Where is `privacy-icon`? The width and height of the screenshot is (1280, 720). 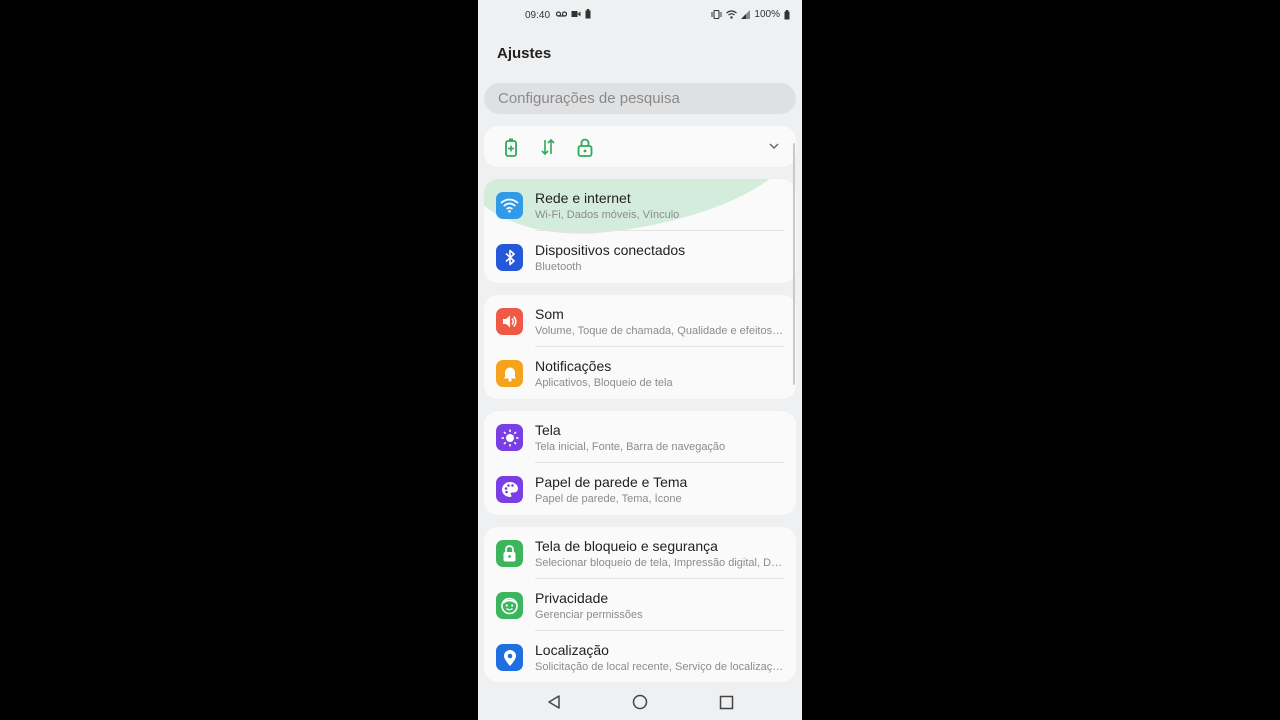
privacy-icon is located at coordinates (509, 605).